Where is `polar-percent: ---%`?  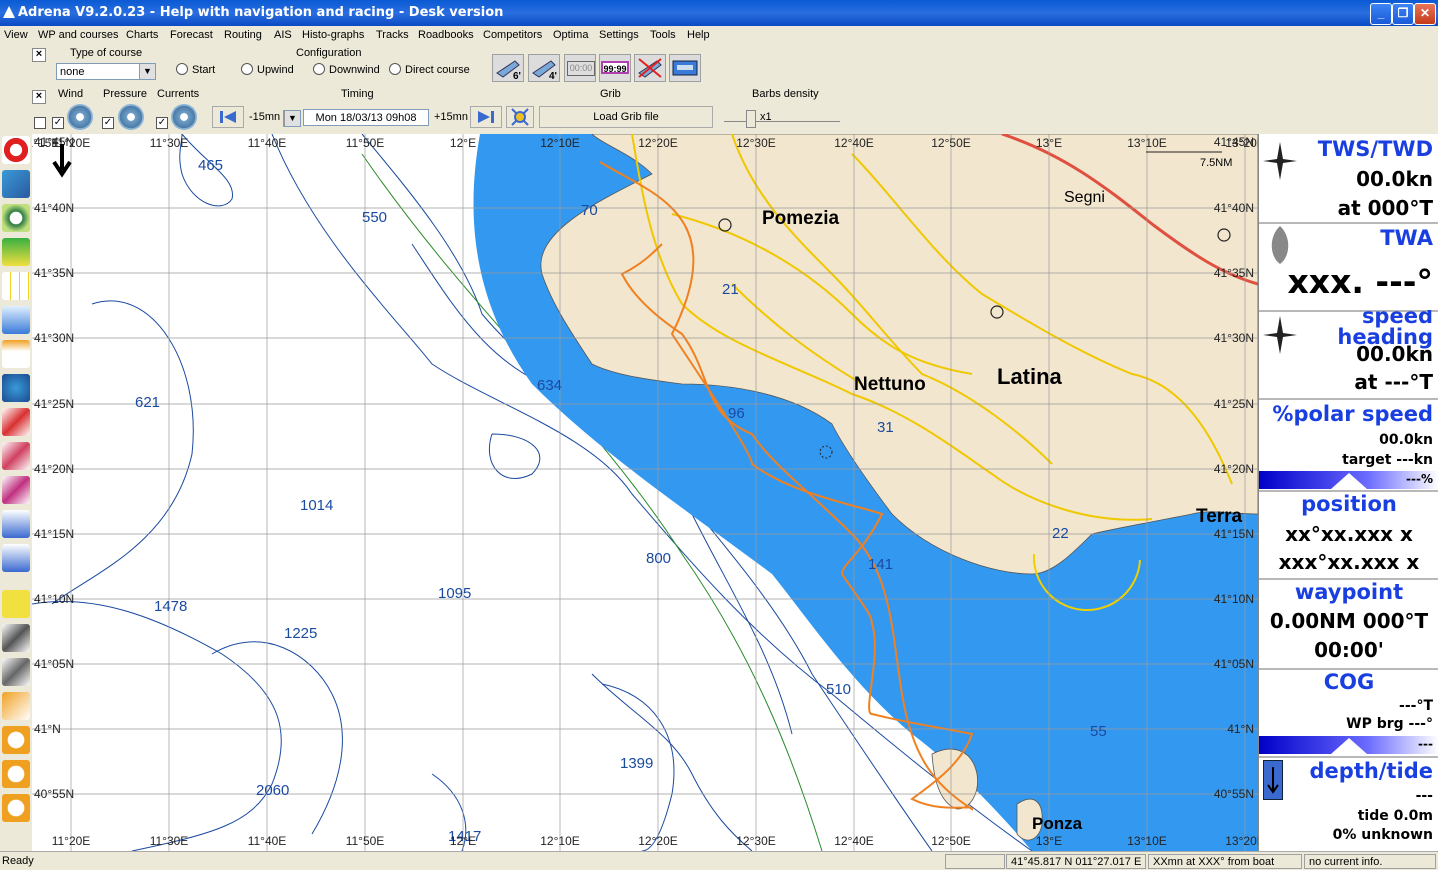 polar-percent: ---% is located at coordinates (1419, 479).